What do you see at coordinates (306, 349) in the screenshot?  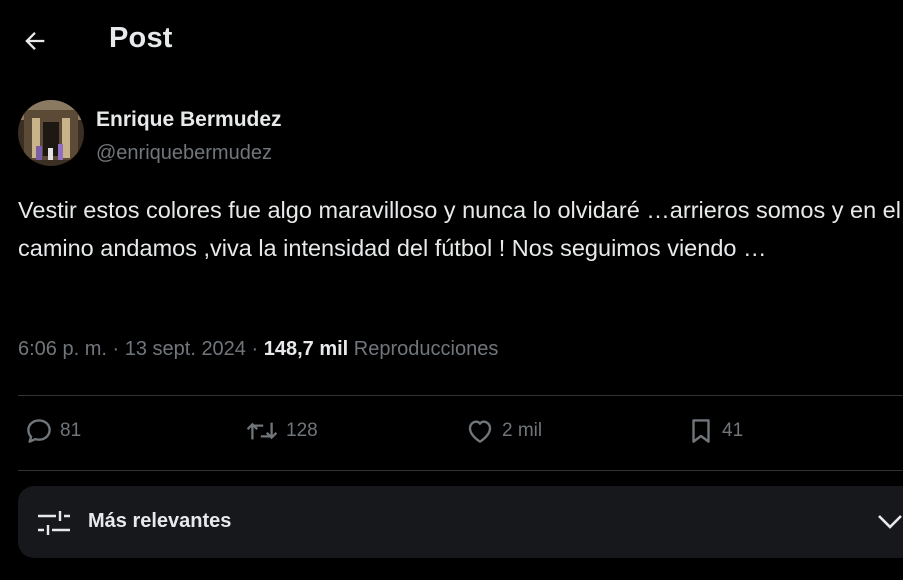 I see `views-count: 148,7 mil` at bounding box center [306, 349].